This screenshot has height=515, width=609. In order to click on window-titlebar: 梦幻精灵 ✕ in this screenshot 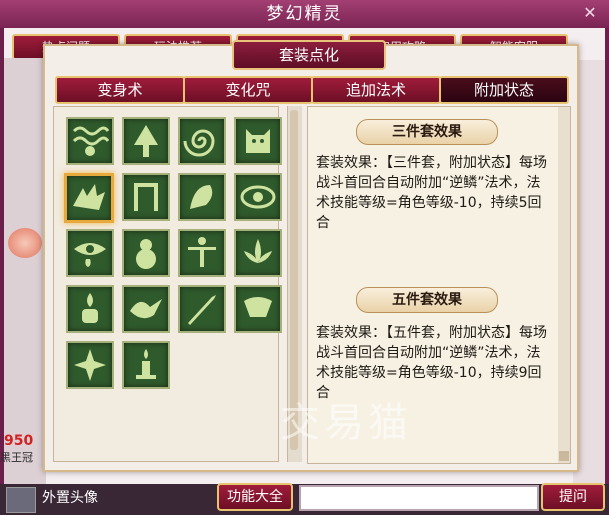, I will do `click(304, 14)`.